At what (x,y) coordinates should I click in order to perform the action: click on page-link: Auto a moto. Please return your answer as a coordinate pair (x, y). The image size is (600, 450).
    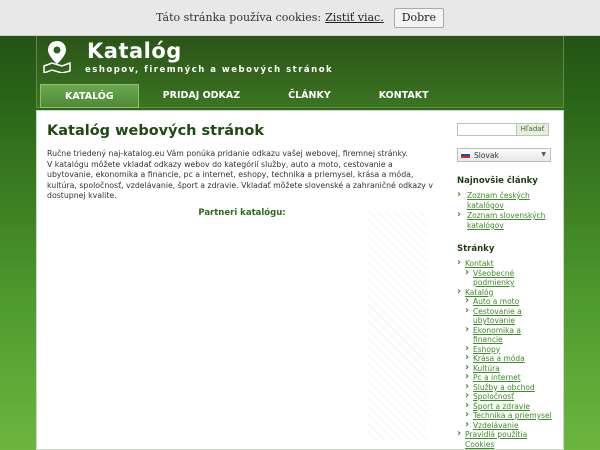
    Looking at the image, I should click on (504, 301).